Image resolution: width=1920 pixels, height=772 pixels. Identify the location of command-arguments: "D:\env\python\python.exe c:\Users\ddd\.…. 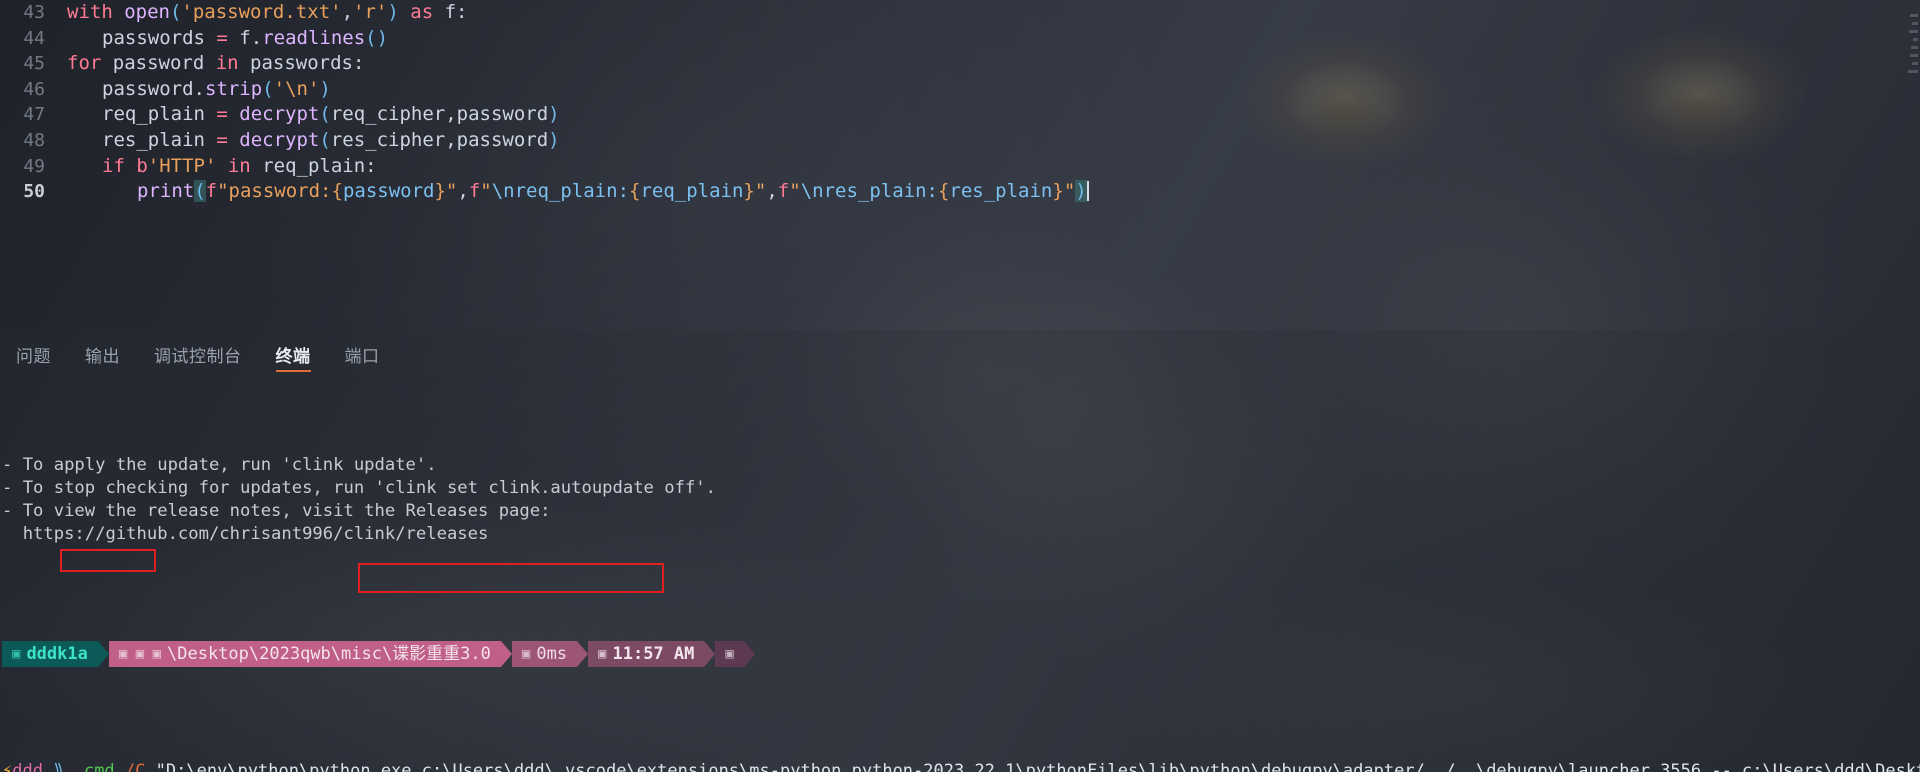
(1037, 766).